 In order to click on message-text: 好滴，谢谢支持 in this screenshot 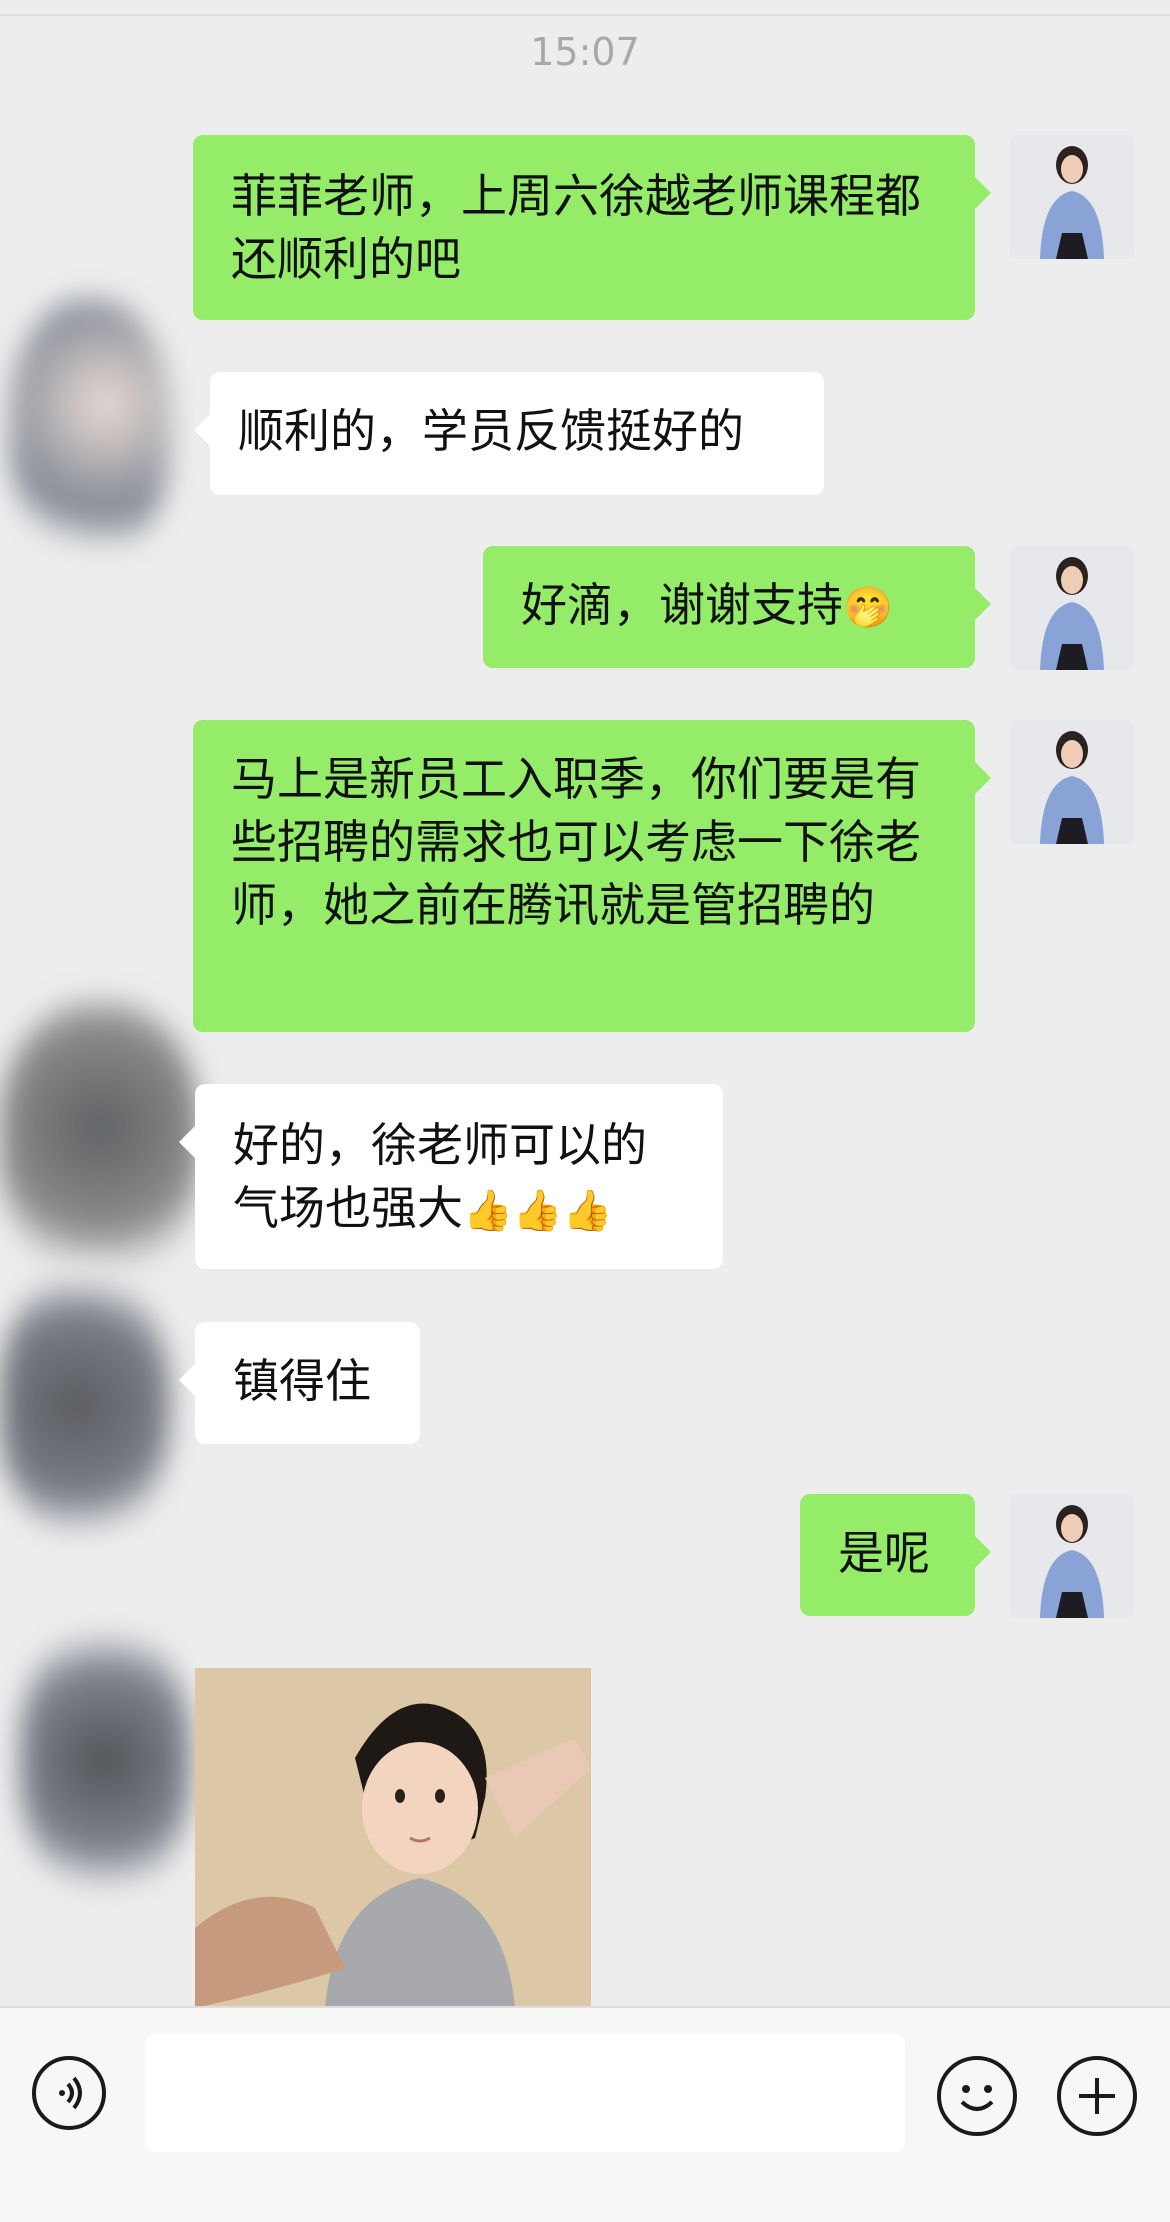, I will do `click(682, 605)`.